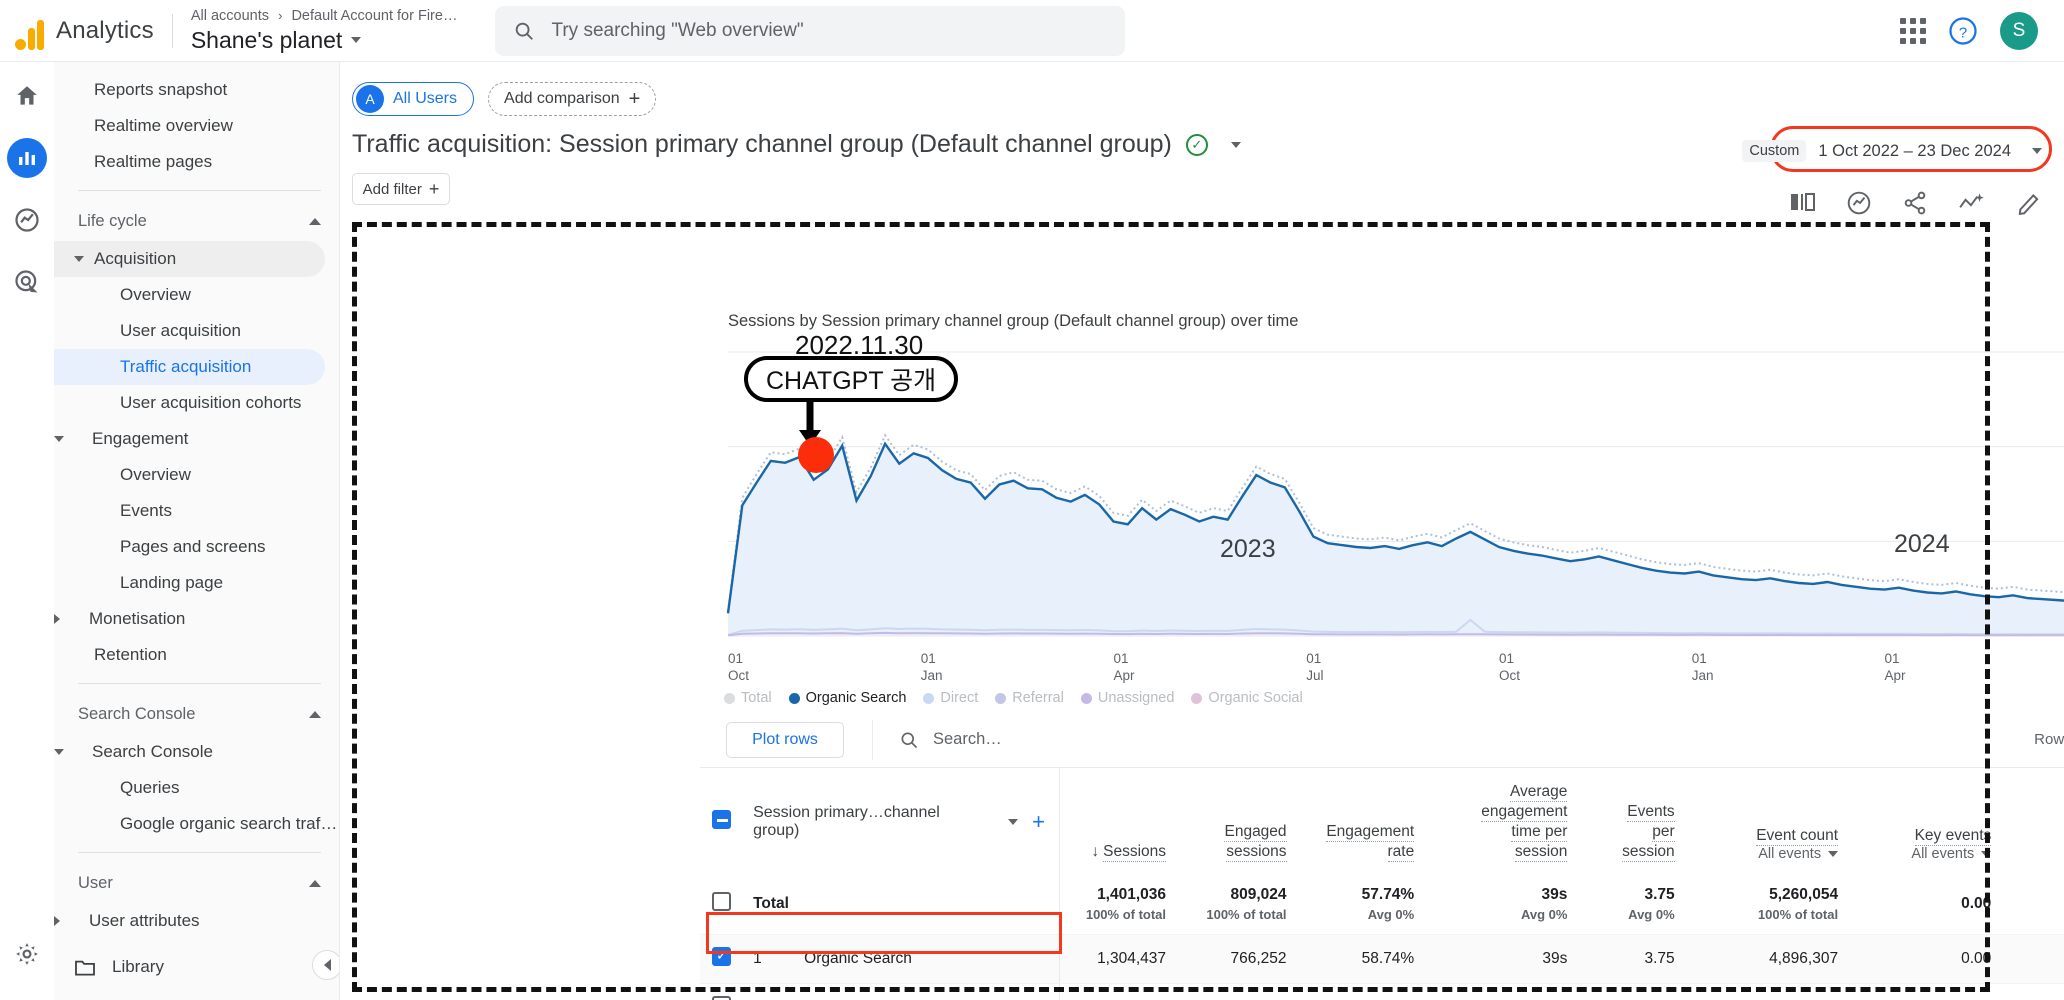 Image resolution: width=2064 pixels, height=1000 pixels. I want to click on edit-icon, so click(2029, 203).